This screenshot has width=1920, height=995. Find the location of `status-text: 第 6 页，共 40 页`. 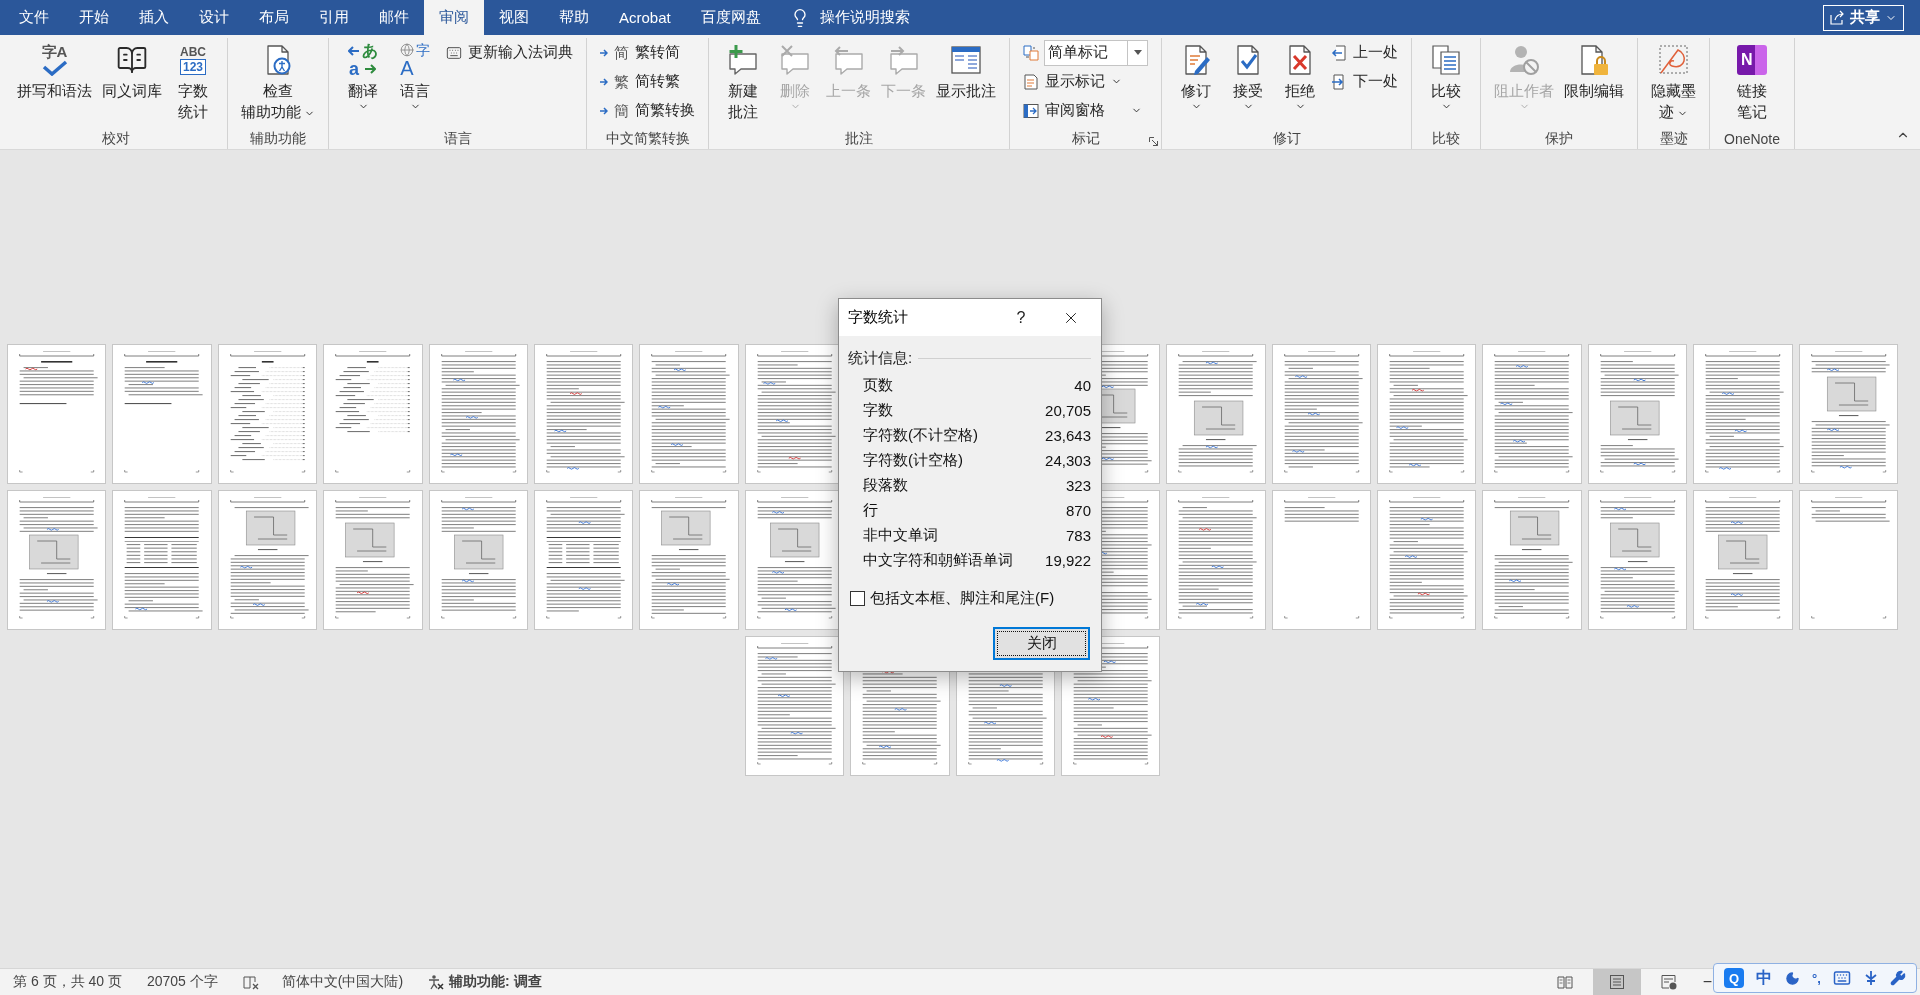

status-text: 第 6 页，共 40 页 is located at coordinates (67, 982).